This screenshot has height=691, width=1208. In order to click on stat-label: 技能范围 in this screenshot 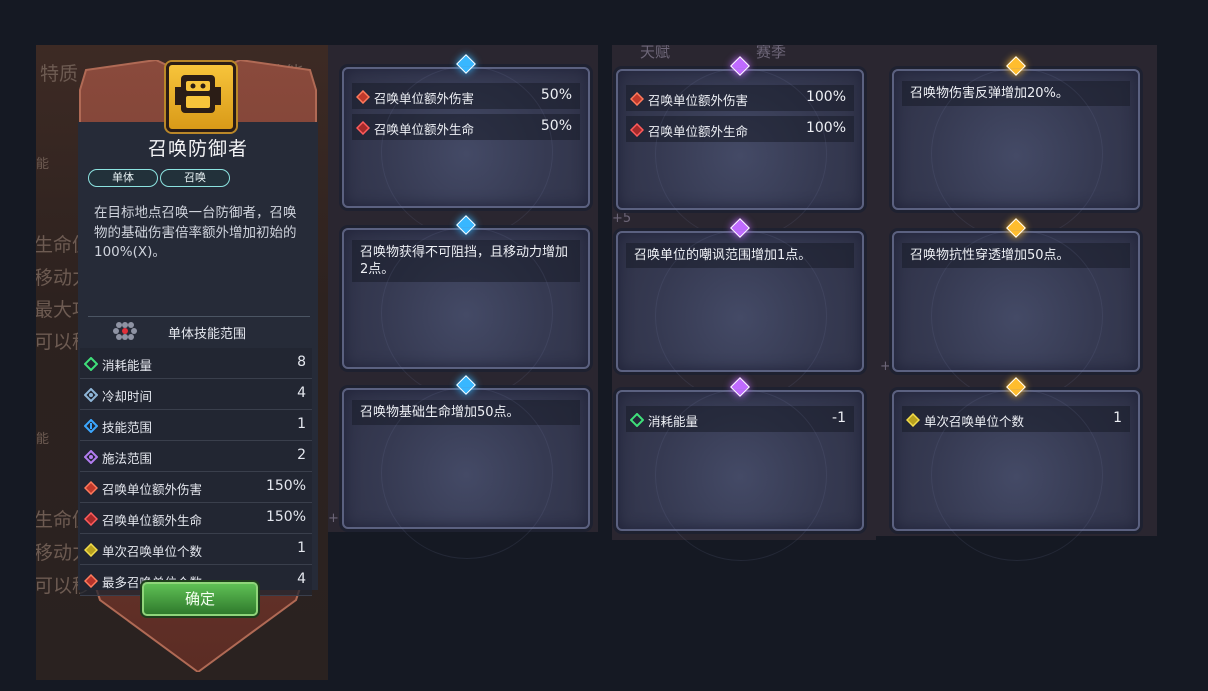, I will do `click(127, 427)`.